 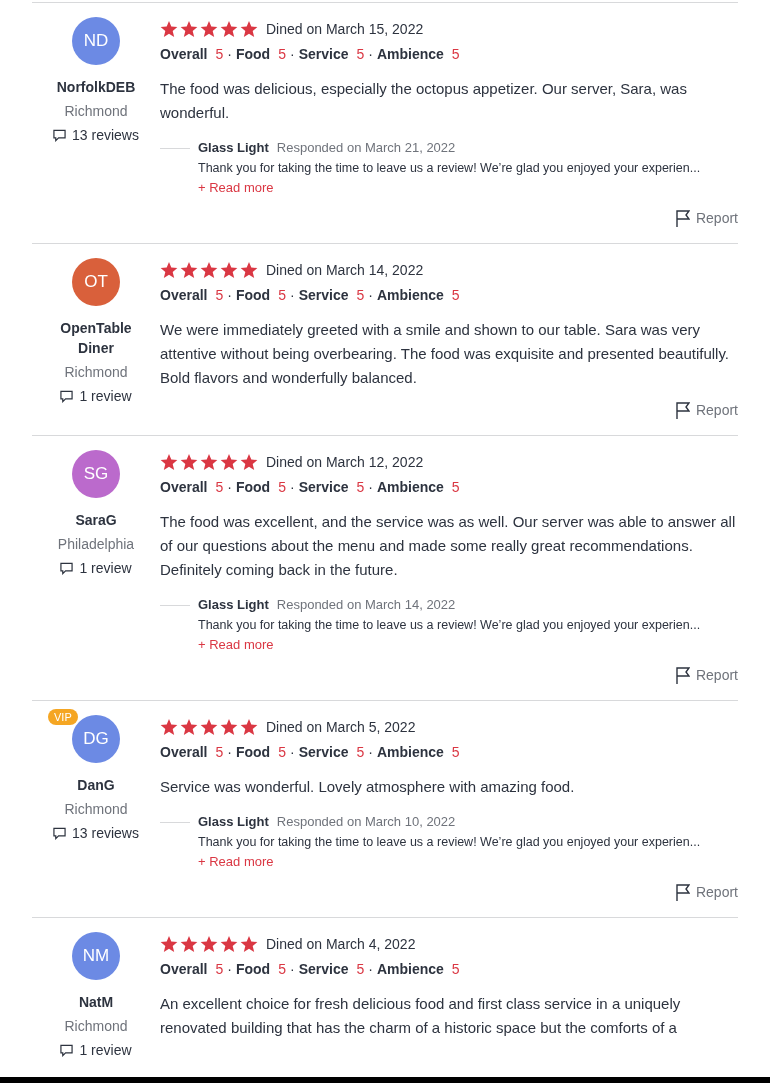 What do you see at coordinates (96, 338) in the screenshot?
I see `reviewer-name: OpenTable Diner` at bounding box center [96, 338].